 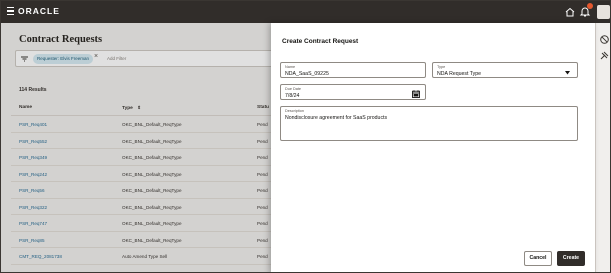 I want to click on home-icon, so click(x=570, y=12).